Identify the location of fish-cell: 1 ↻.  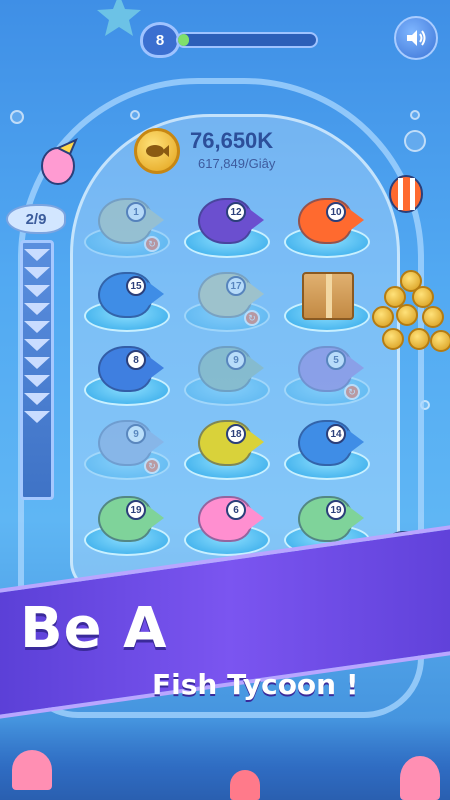
(127, 228).